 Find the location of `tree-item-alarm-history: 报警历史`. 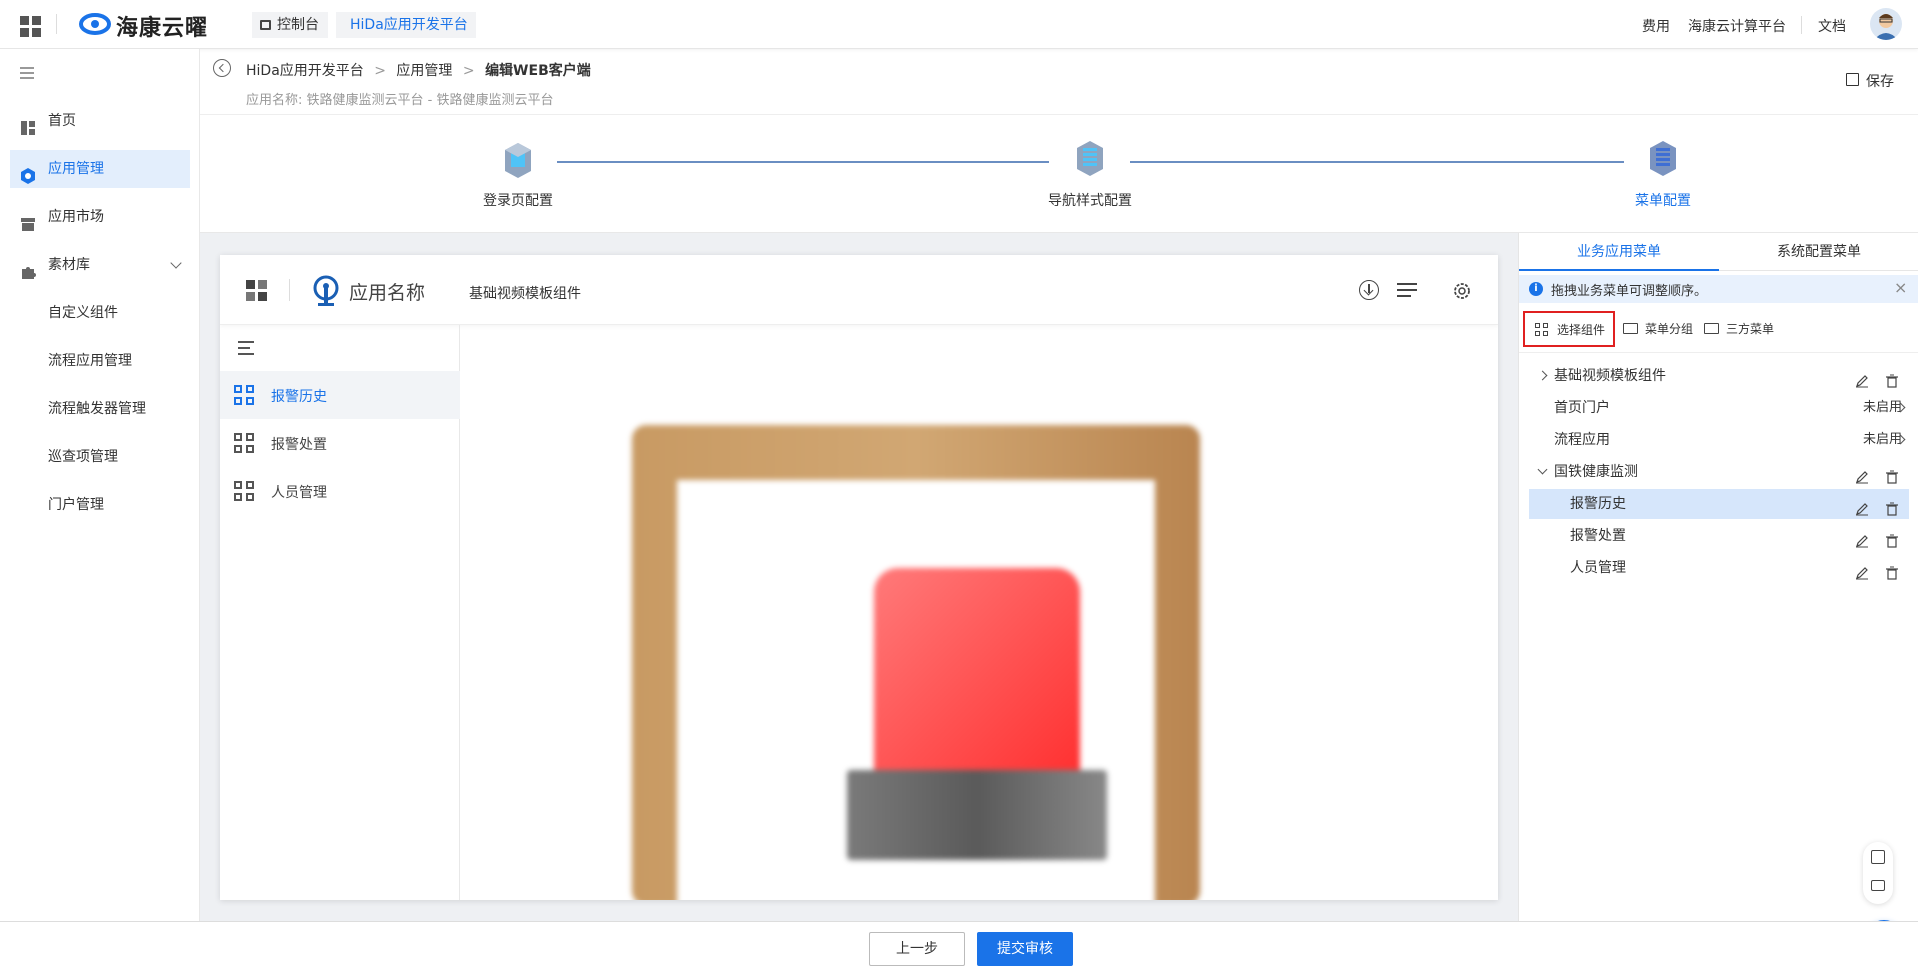

tree-item-alarm-history: 报警历史 is located at coordinates (1719, 504).